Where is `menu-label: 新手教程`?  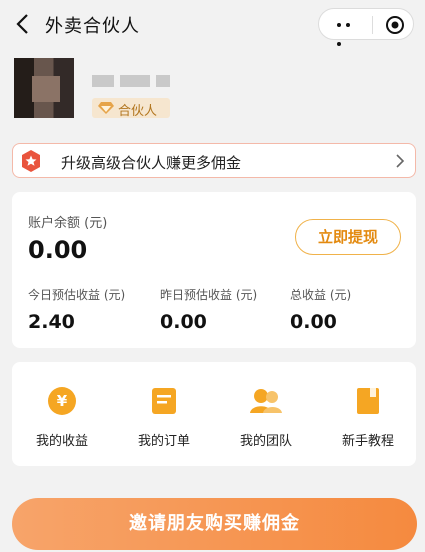 menu-label: 新手教程 is located at coordinates (367, 441).